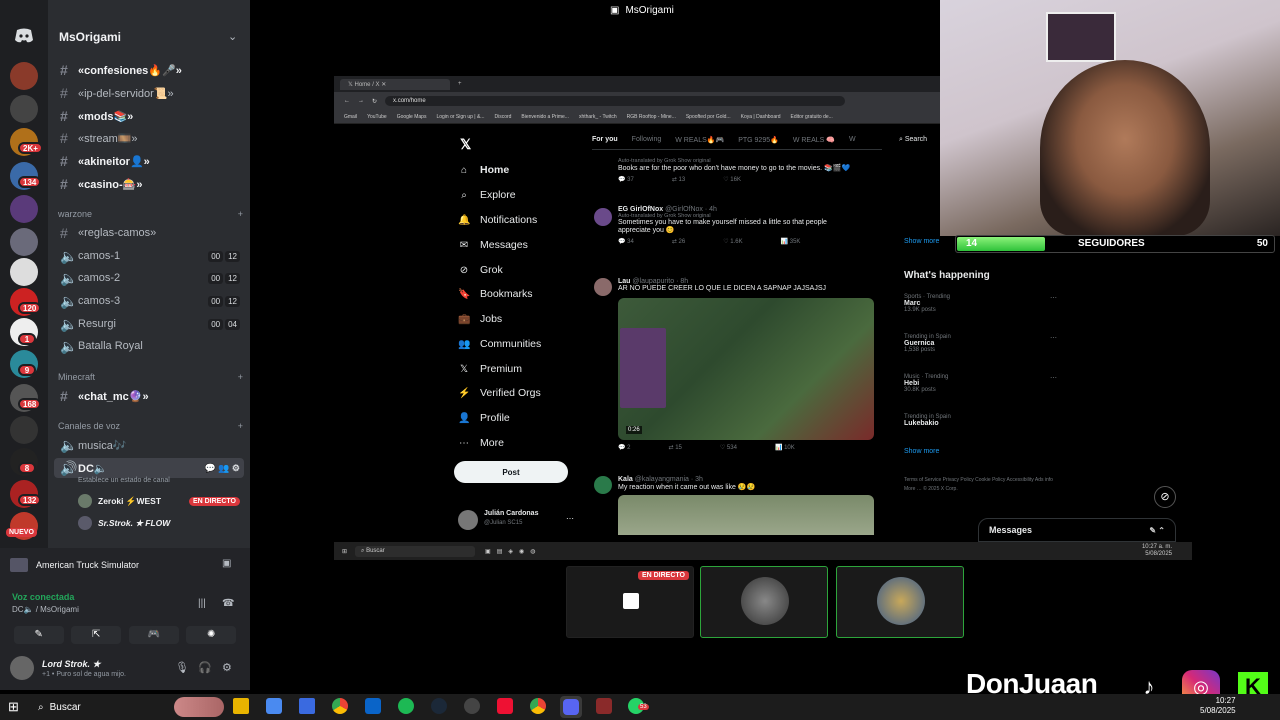 The height and width of the screenshot is (720, 1280). Describe the element at coordinates (921, 241) in the screenshot. I see `show-more-link: Show more` at that location.